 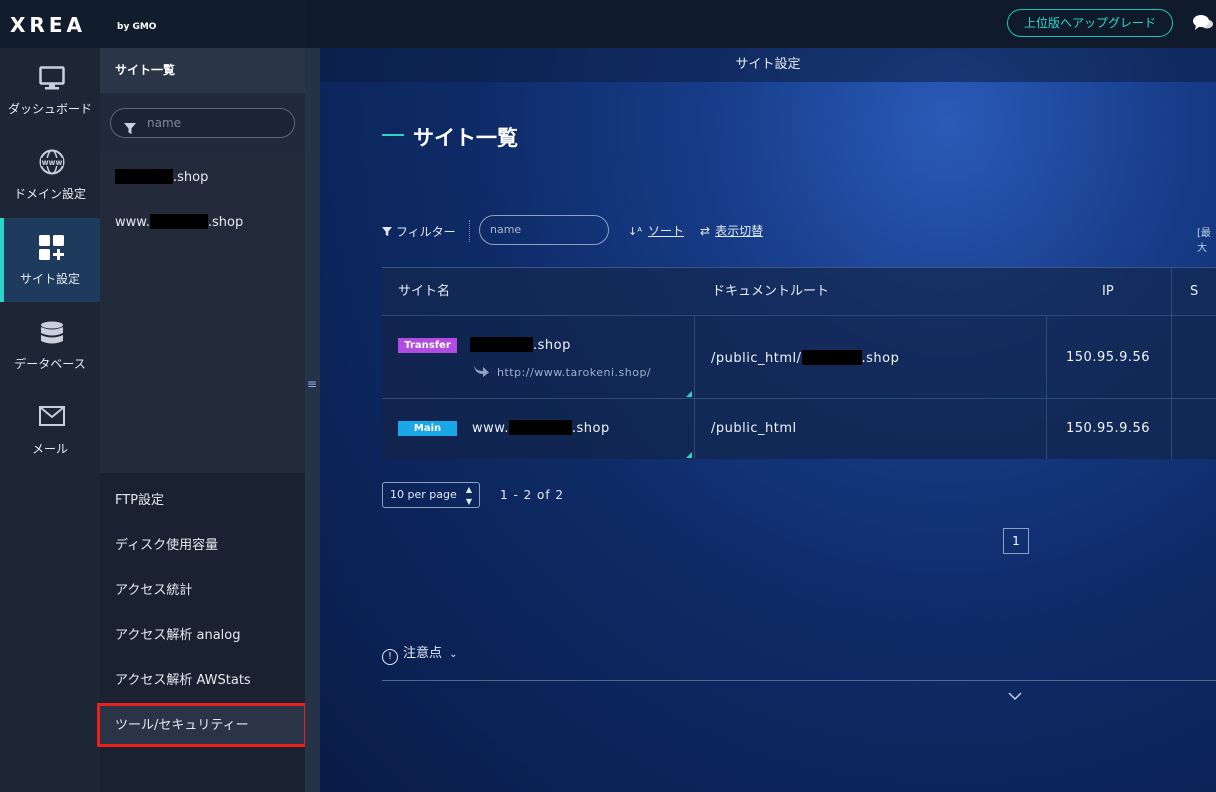 I want to click on menu-item-tools-security: ツール/セキュリティー, so click(x=182, y=723).